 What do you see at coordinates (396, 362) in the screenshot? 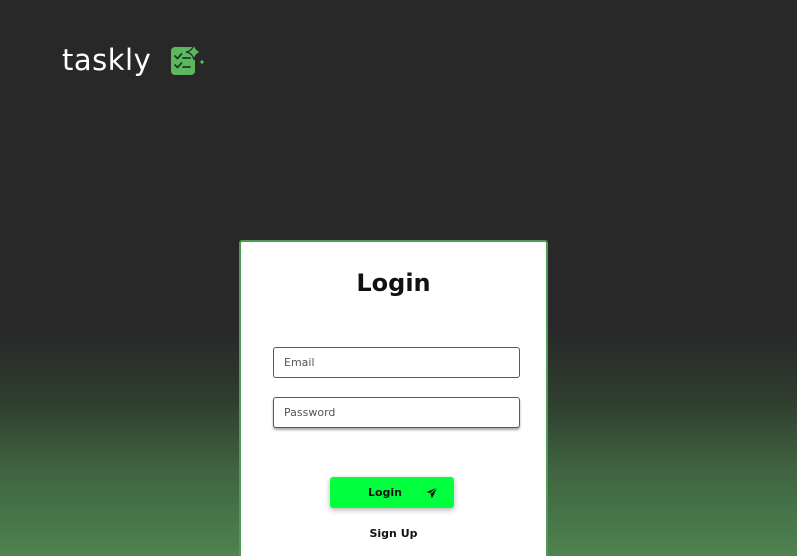
I see `email-field` at bounding box center [396, 362].